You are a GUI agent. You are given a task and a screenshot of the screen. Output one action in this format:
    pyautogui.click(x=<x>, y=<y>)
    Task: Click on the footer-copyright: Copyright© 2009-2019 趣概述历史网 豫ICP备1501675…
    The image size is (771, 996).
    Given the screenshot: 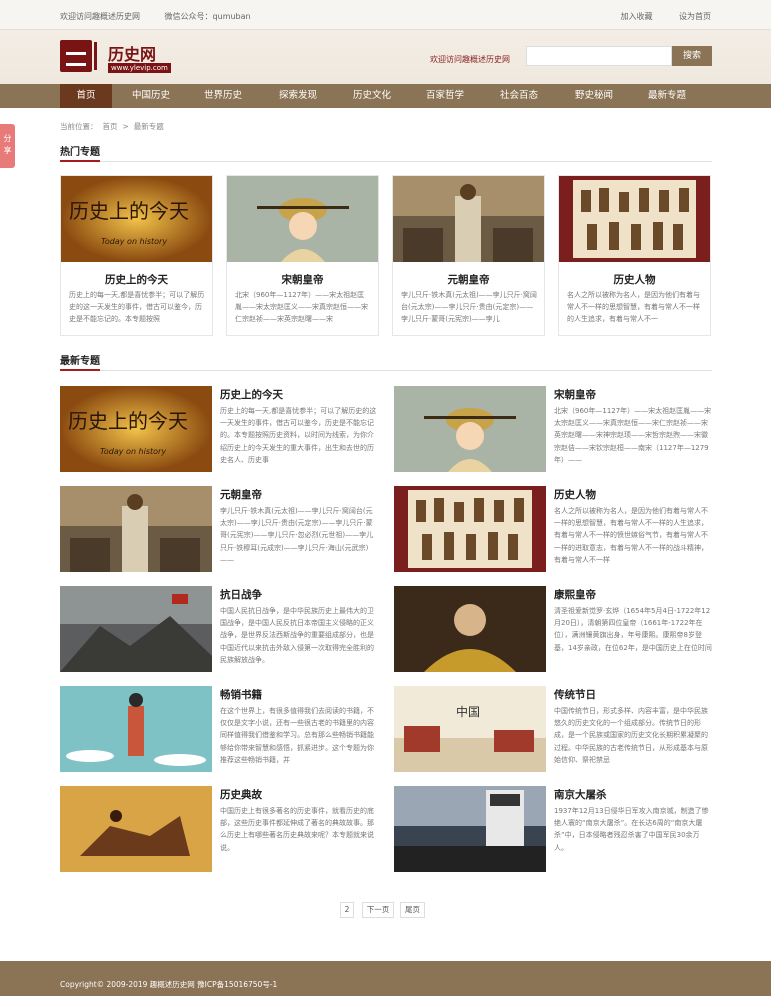 What is the action you would take?
    pyautogui.click(x=169, y=984)
    